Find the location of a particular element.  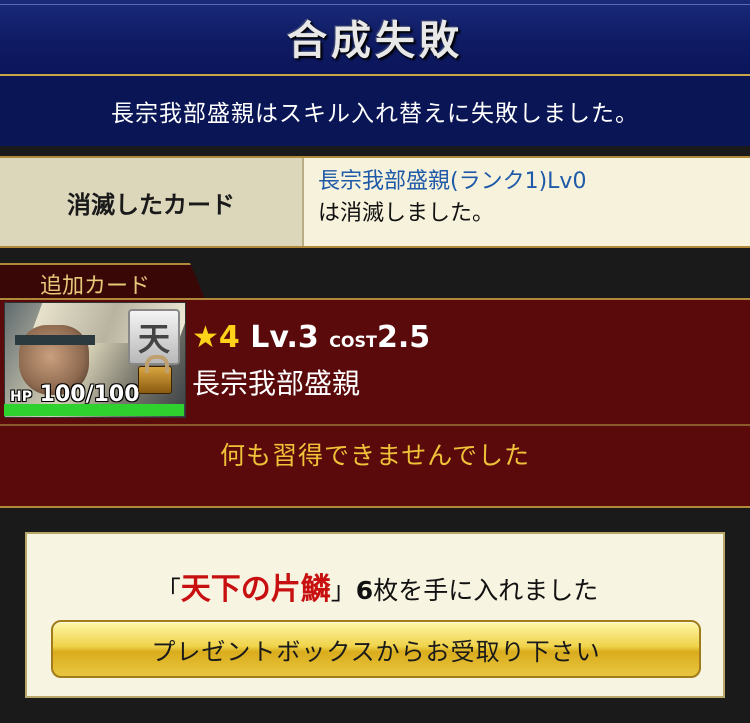

hp-readout: HP 100/100 is located at coordinates (75, 394).